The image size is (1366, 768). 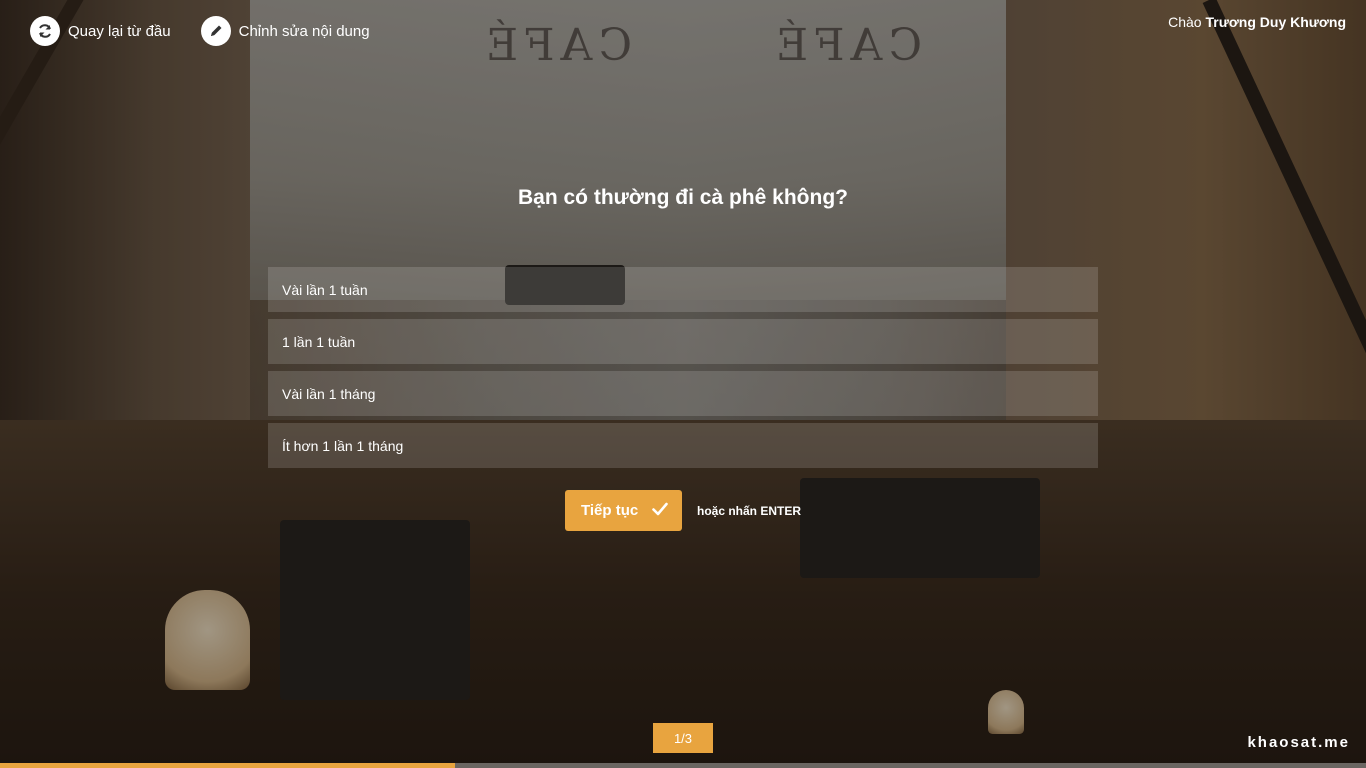 What do you see at coordinates (660, 511) in the screenshot?
I see `check-icon` at bounding box center [660, 511].